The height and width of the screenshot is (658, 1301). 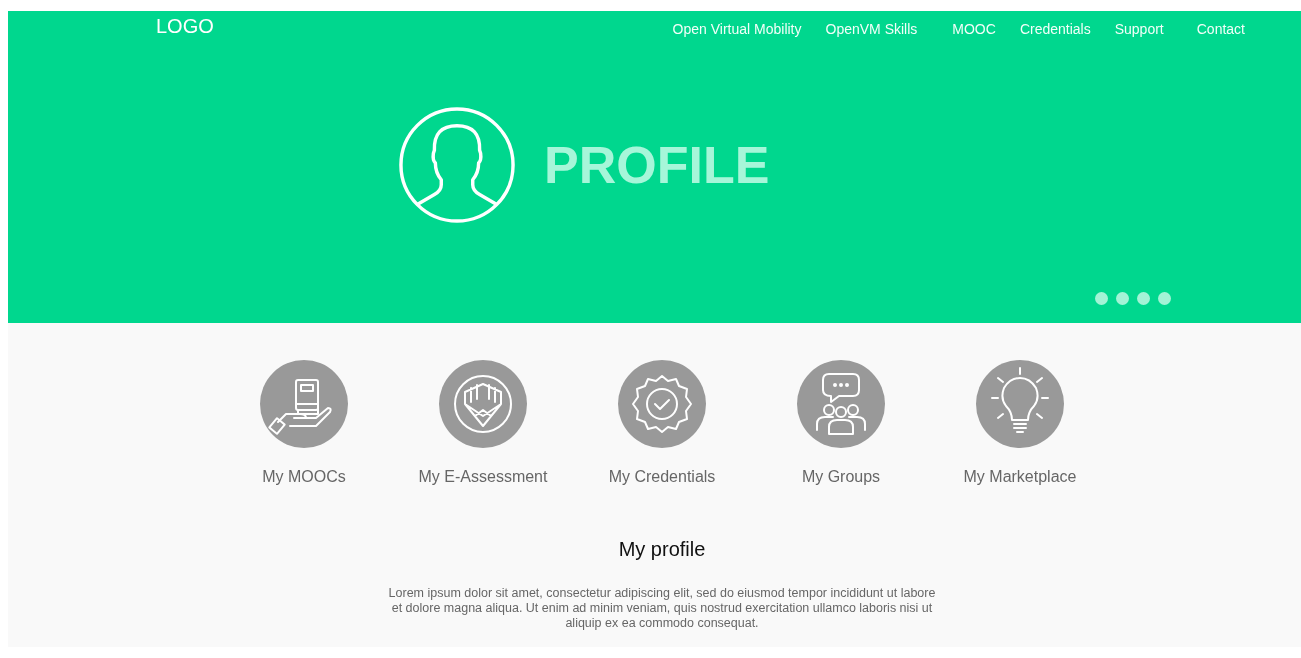 What do you see at coordinates (483, 477) in the screenshot?
I see `tile-label: My E-Assessment` at bounding box center [483, 477].